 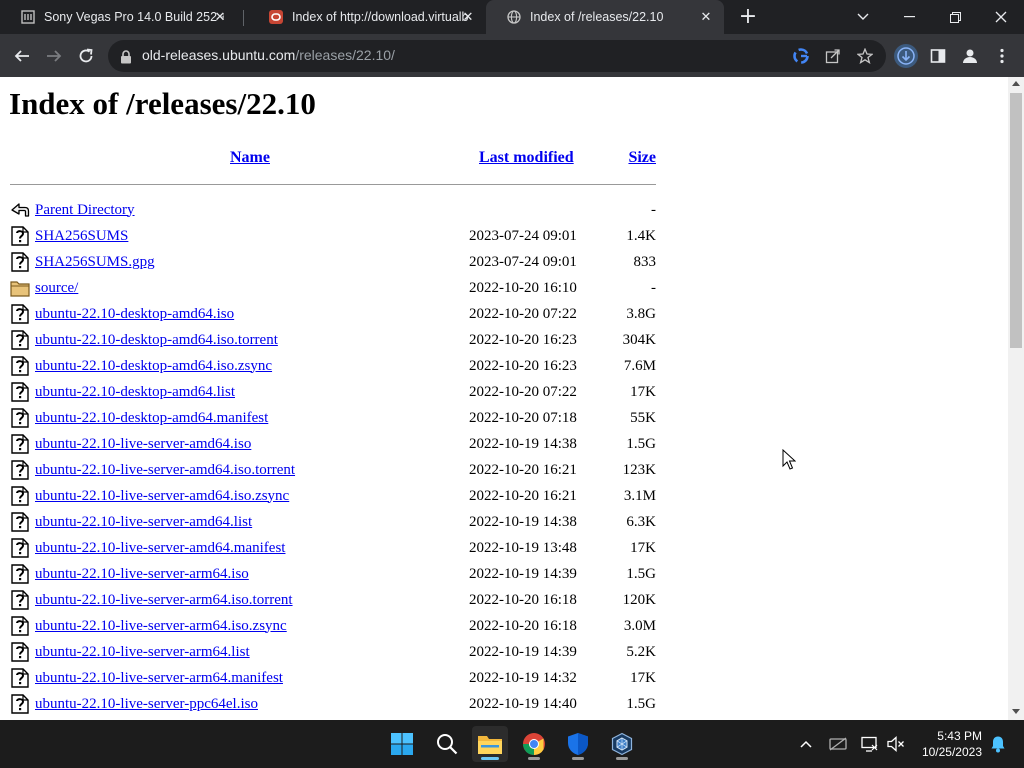 What do you see at coordinates (748, 17) in the screenshot?
I see `new-tab-button: +` at bounding box center [748, 17].